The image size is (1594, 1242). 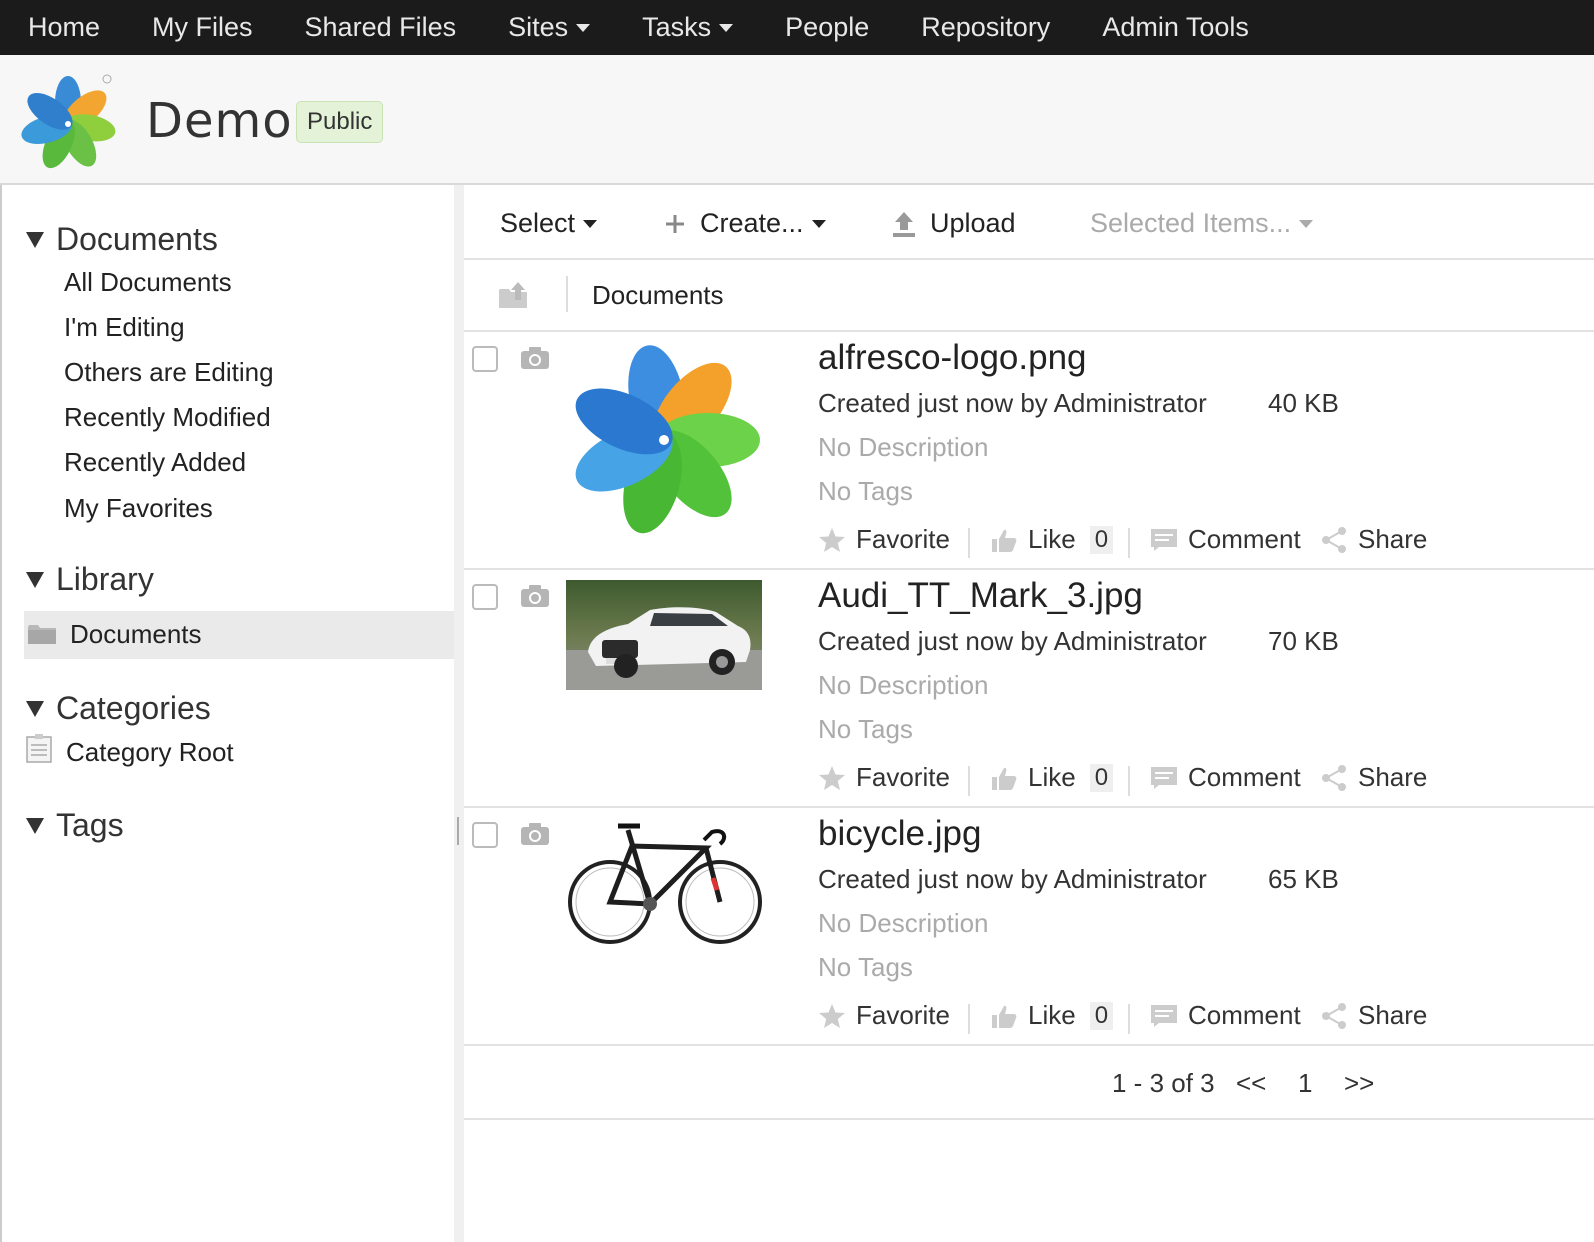 What do you see at coordinates (980, 596) in the screenshot?
I see `file-name-link: Audi_TT_Mark_3.jpg` at bounding box center [980, 596].